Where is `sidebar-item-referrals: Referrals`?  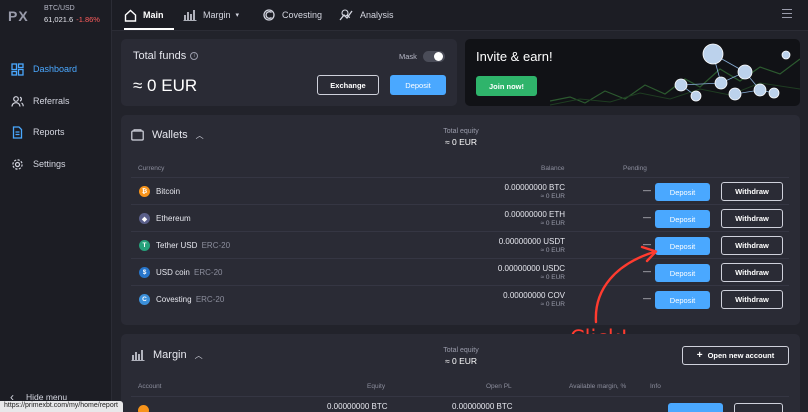
sidebar-item-referrals: Referrals is located at coordinates (40, 101).